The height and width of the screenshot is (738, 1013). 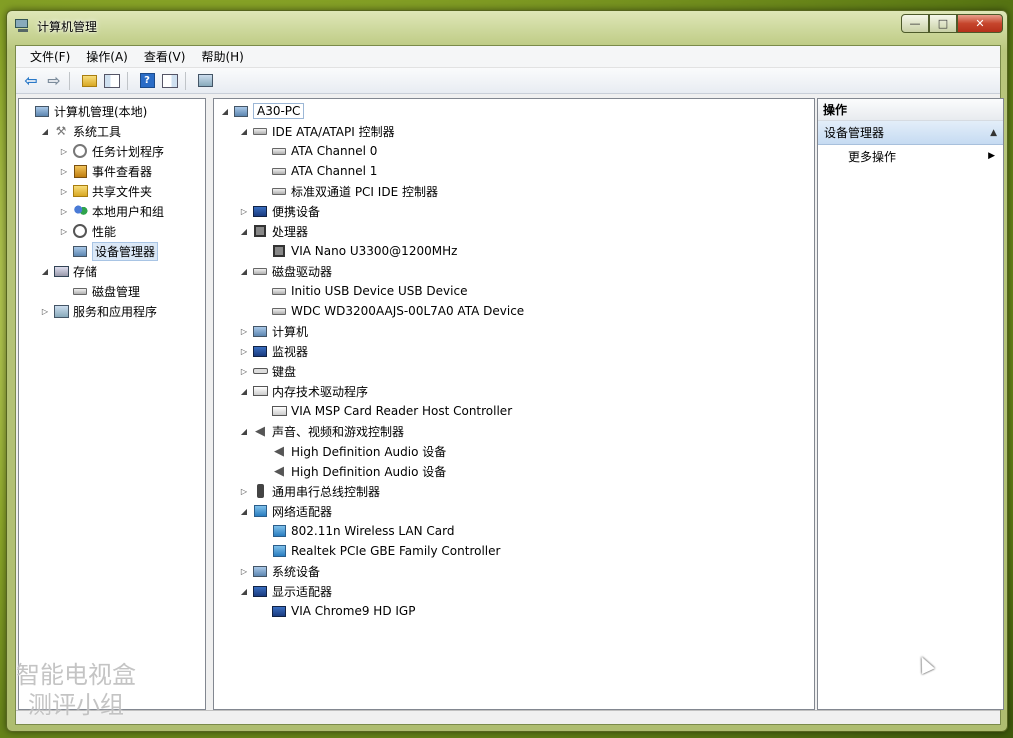 I want to click on device-tree-item: ▷ 监视器, so click(x=273, y=351).